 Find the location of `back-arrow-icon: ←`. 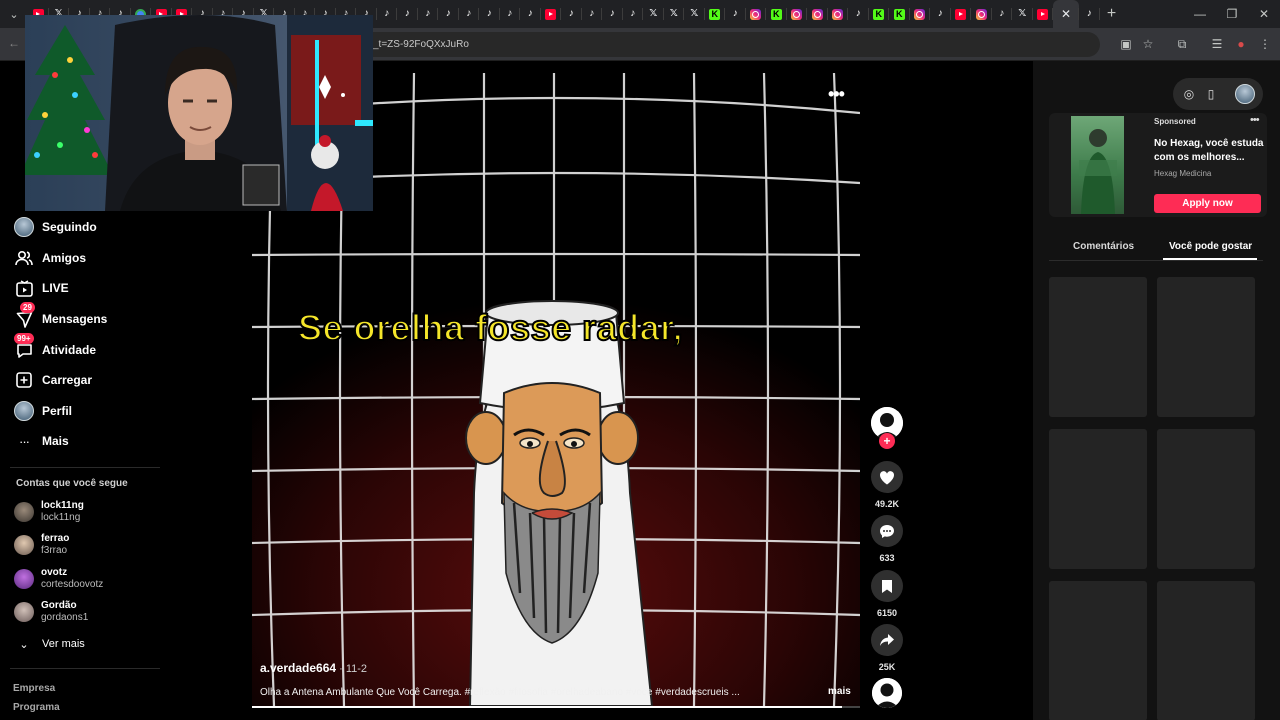

back-arrow-icon: ← is located at coordinates (14, 43).